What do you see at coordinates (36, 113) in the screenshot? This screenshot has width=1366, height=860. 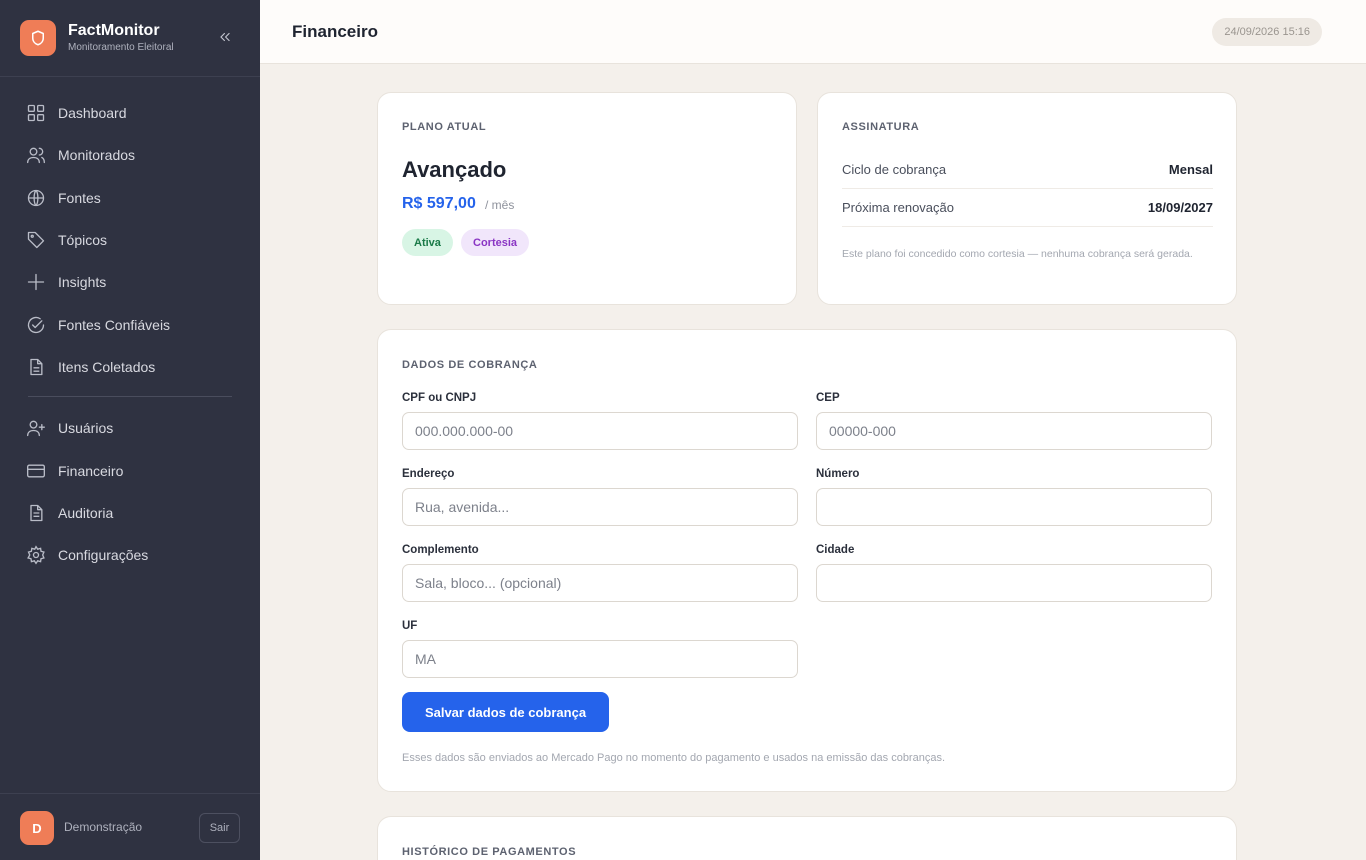 I see `grid-icon` at bounding box center [36, 113].